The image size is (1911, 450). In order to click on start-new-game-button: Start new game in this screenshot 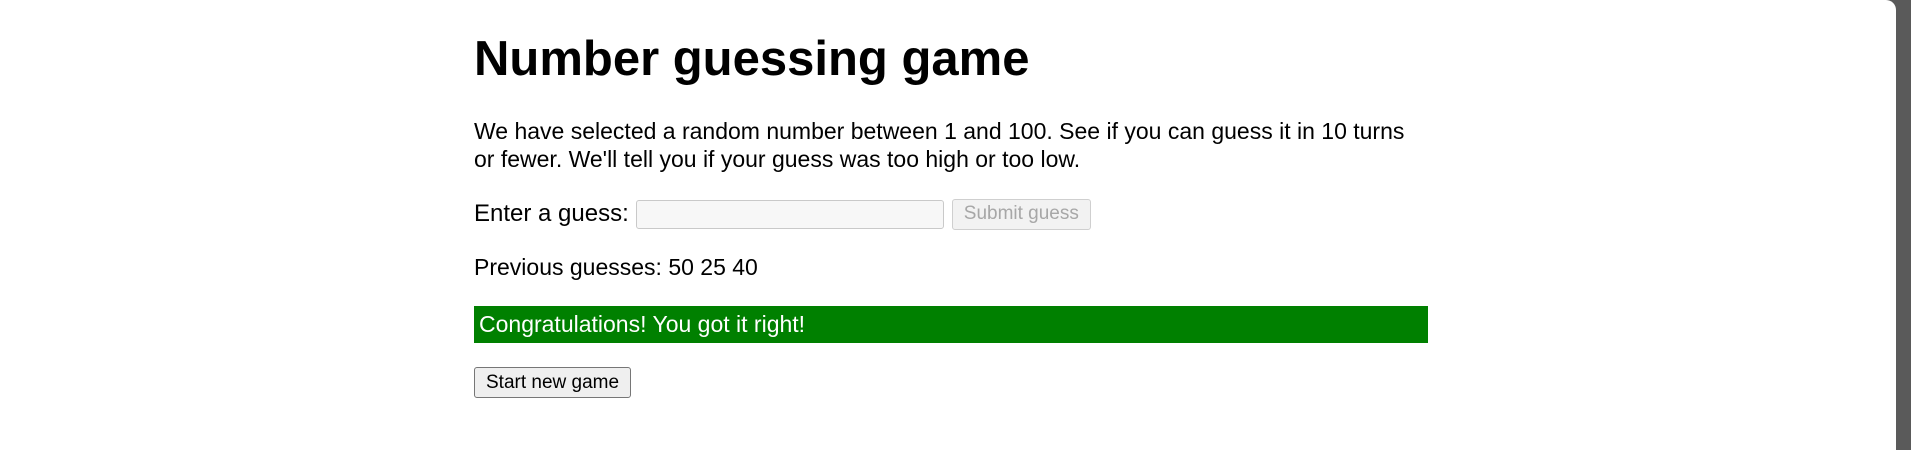, I will do `click(553, 382)`.